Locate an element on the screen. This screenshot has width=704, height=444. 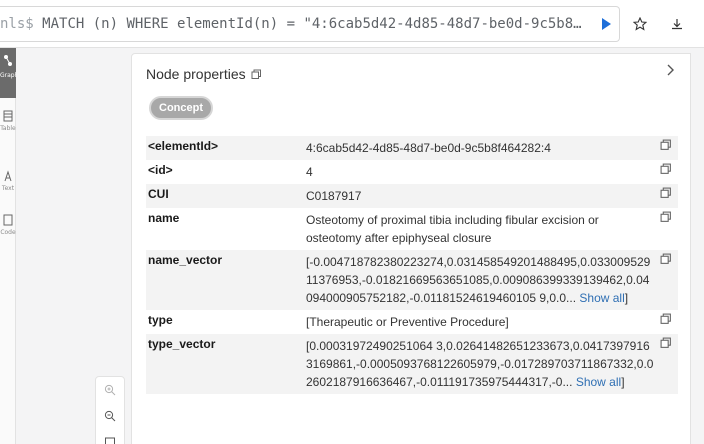
download-button is located at coordinates (677, 24).